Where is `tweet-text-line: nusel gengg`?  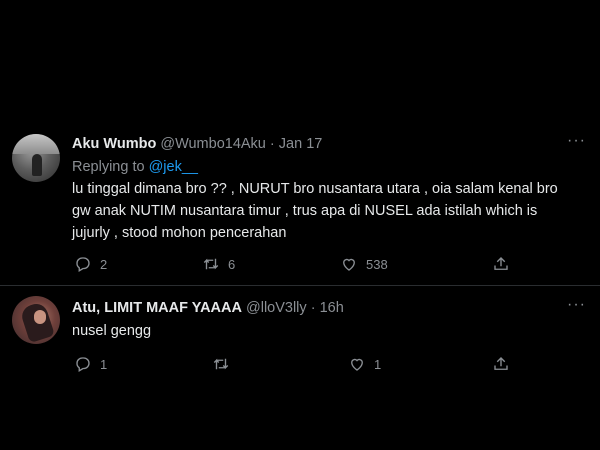 tweet-text-line: nusel gengg is located at coordinates (112, 331).